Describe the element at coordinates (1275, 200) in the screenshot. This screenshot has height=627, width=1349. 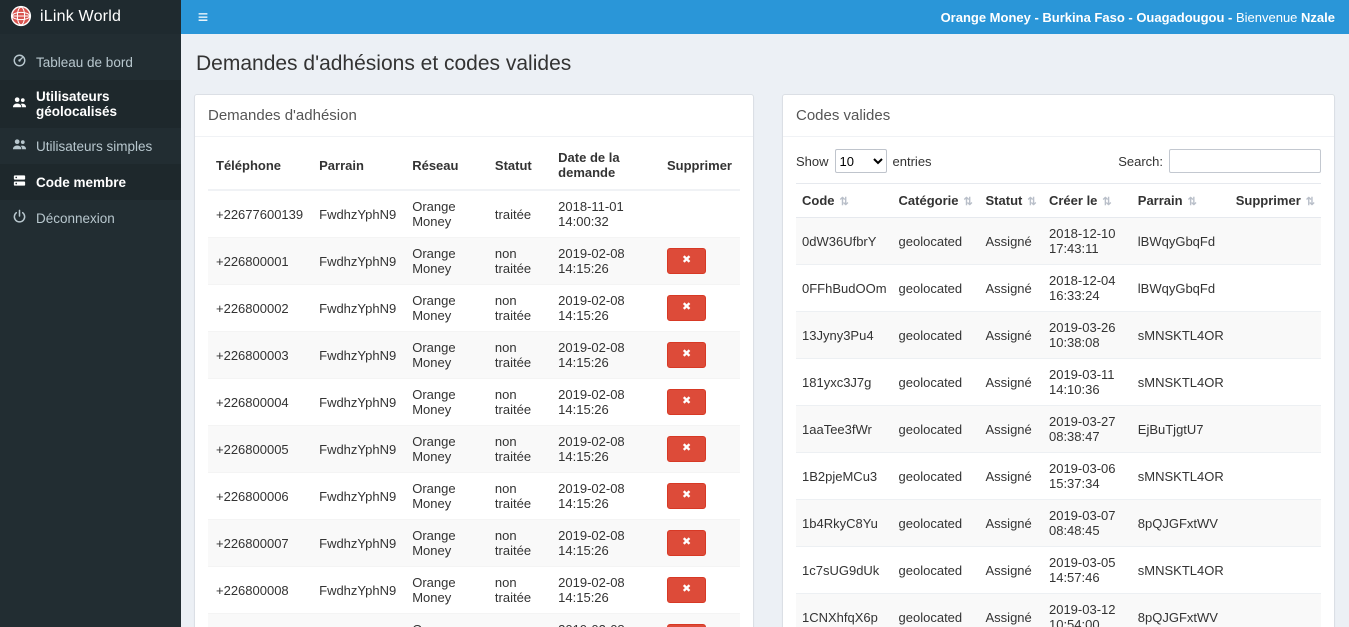
I see `column-header-supprimer: Supprimer ⇅` at that location.